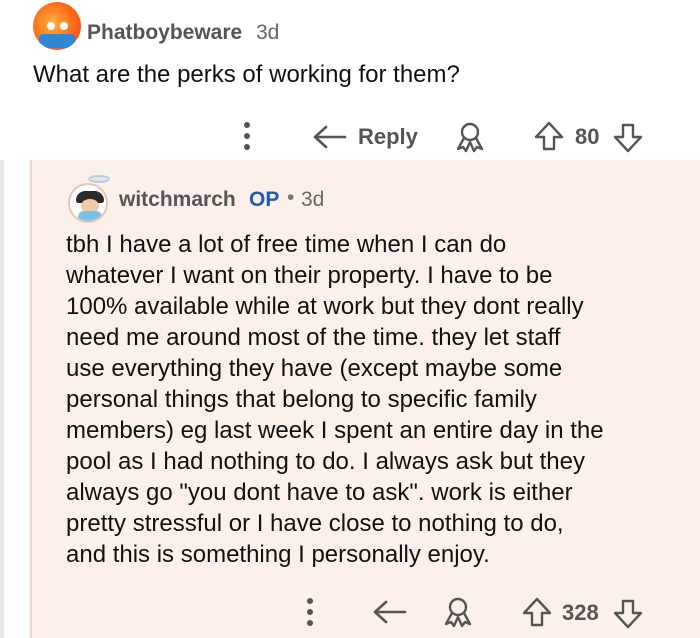 The width and height of the screenshot is (700, 638). Describe the element at coordinates (587, 136) in the screenshot. I see `parent-score: 80` at that location.